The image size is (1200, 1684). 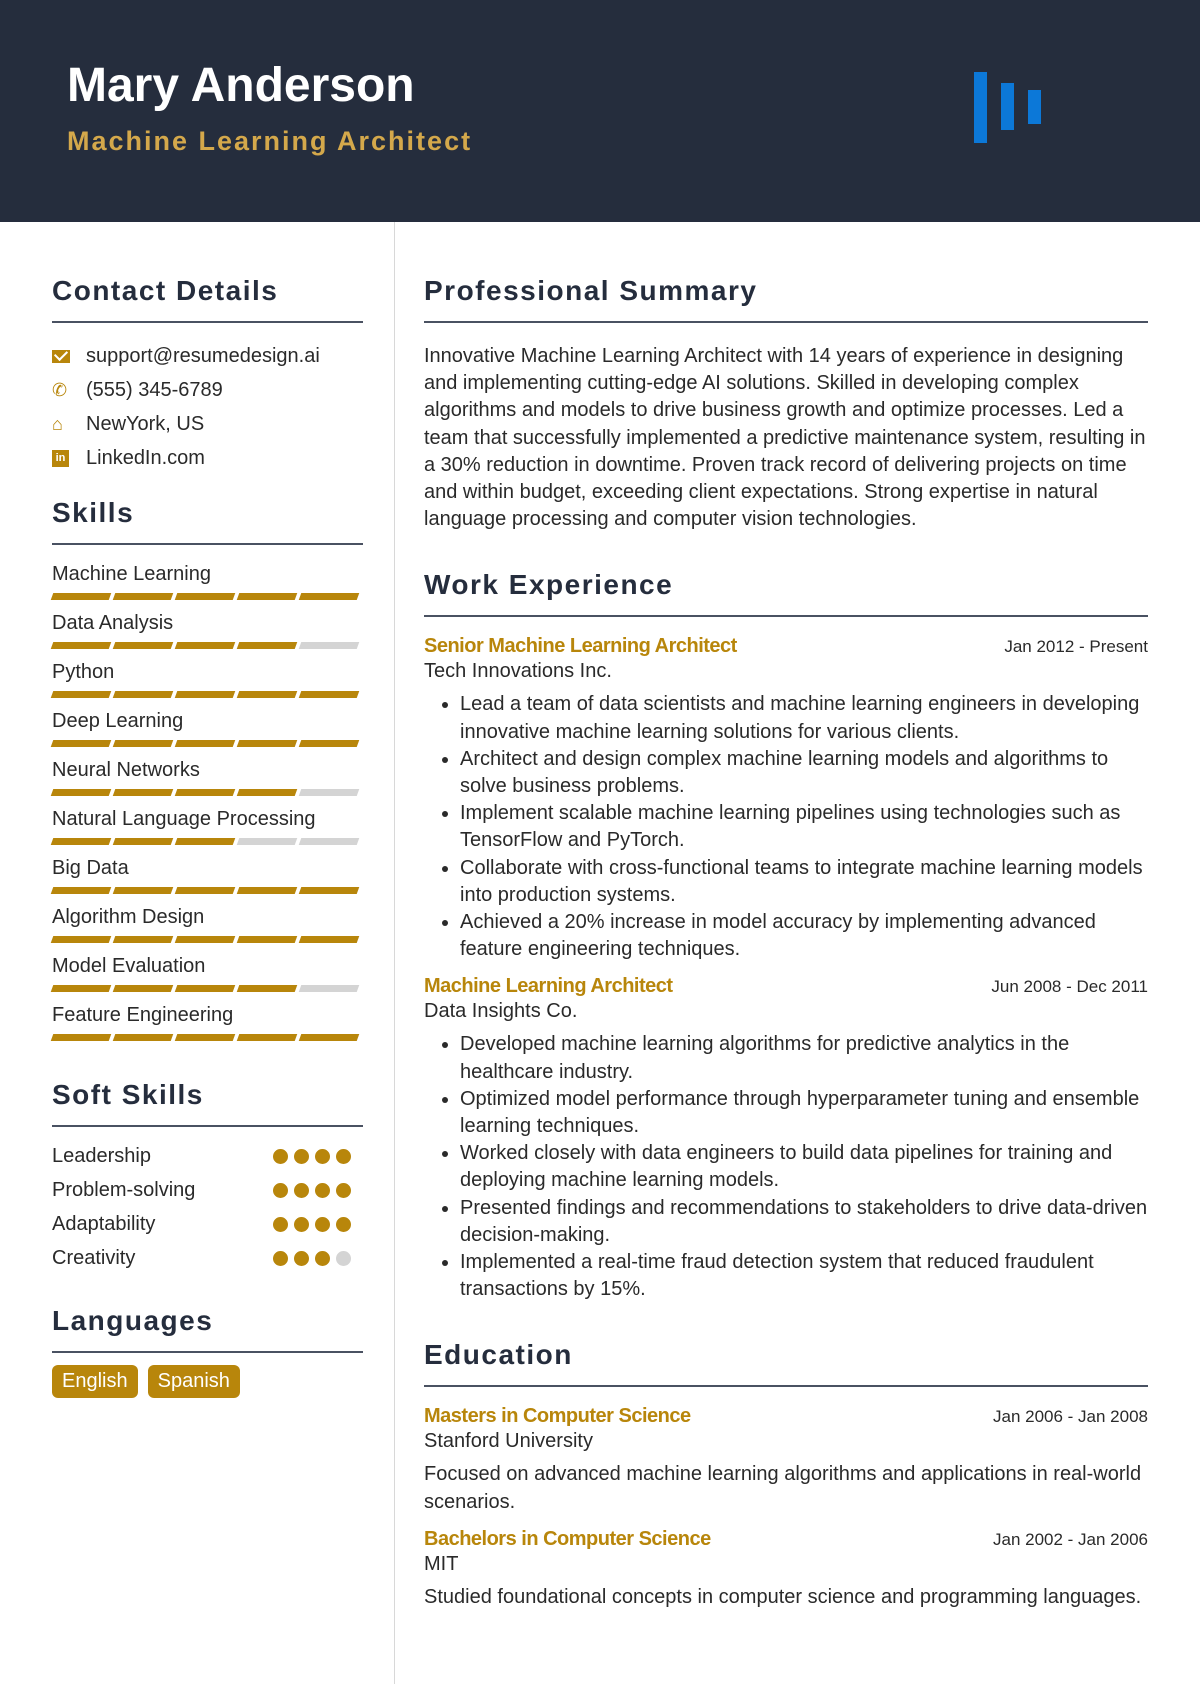 What do you see at coordinates (206, 828) in the screenshot?
I see `skill-item: Natural Language Processing` at bounding box center [206, 828].